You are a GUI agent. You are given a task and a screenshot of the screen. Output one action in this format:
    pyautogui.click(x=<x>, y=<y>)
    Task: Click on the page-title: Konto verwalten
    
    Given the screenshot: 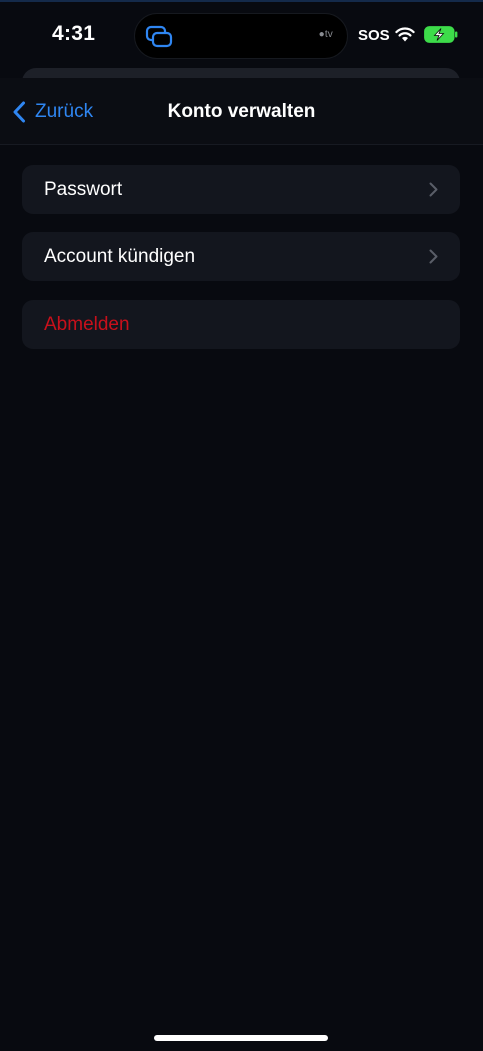 What is the action you would take?
    pyautogui.click(x=241, y=111)
    